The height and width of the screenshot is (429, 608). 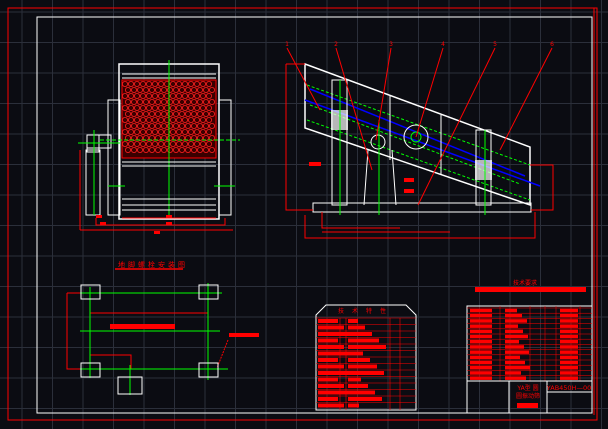 What do you see at coordinates (391, 44) in the screenshot?
I see `part-number-3: 3` at bounding box center [391, 44].